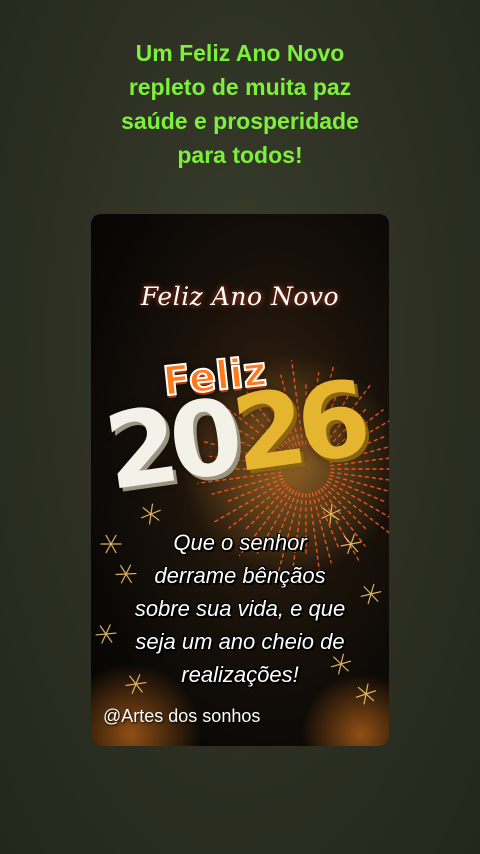 This screenshot has height=854, width=480. I want to click on script-title: Feliz Ano Novo, so click(240, 296).